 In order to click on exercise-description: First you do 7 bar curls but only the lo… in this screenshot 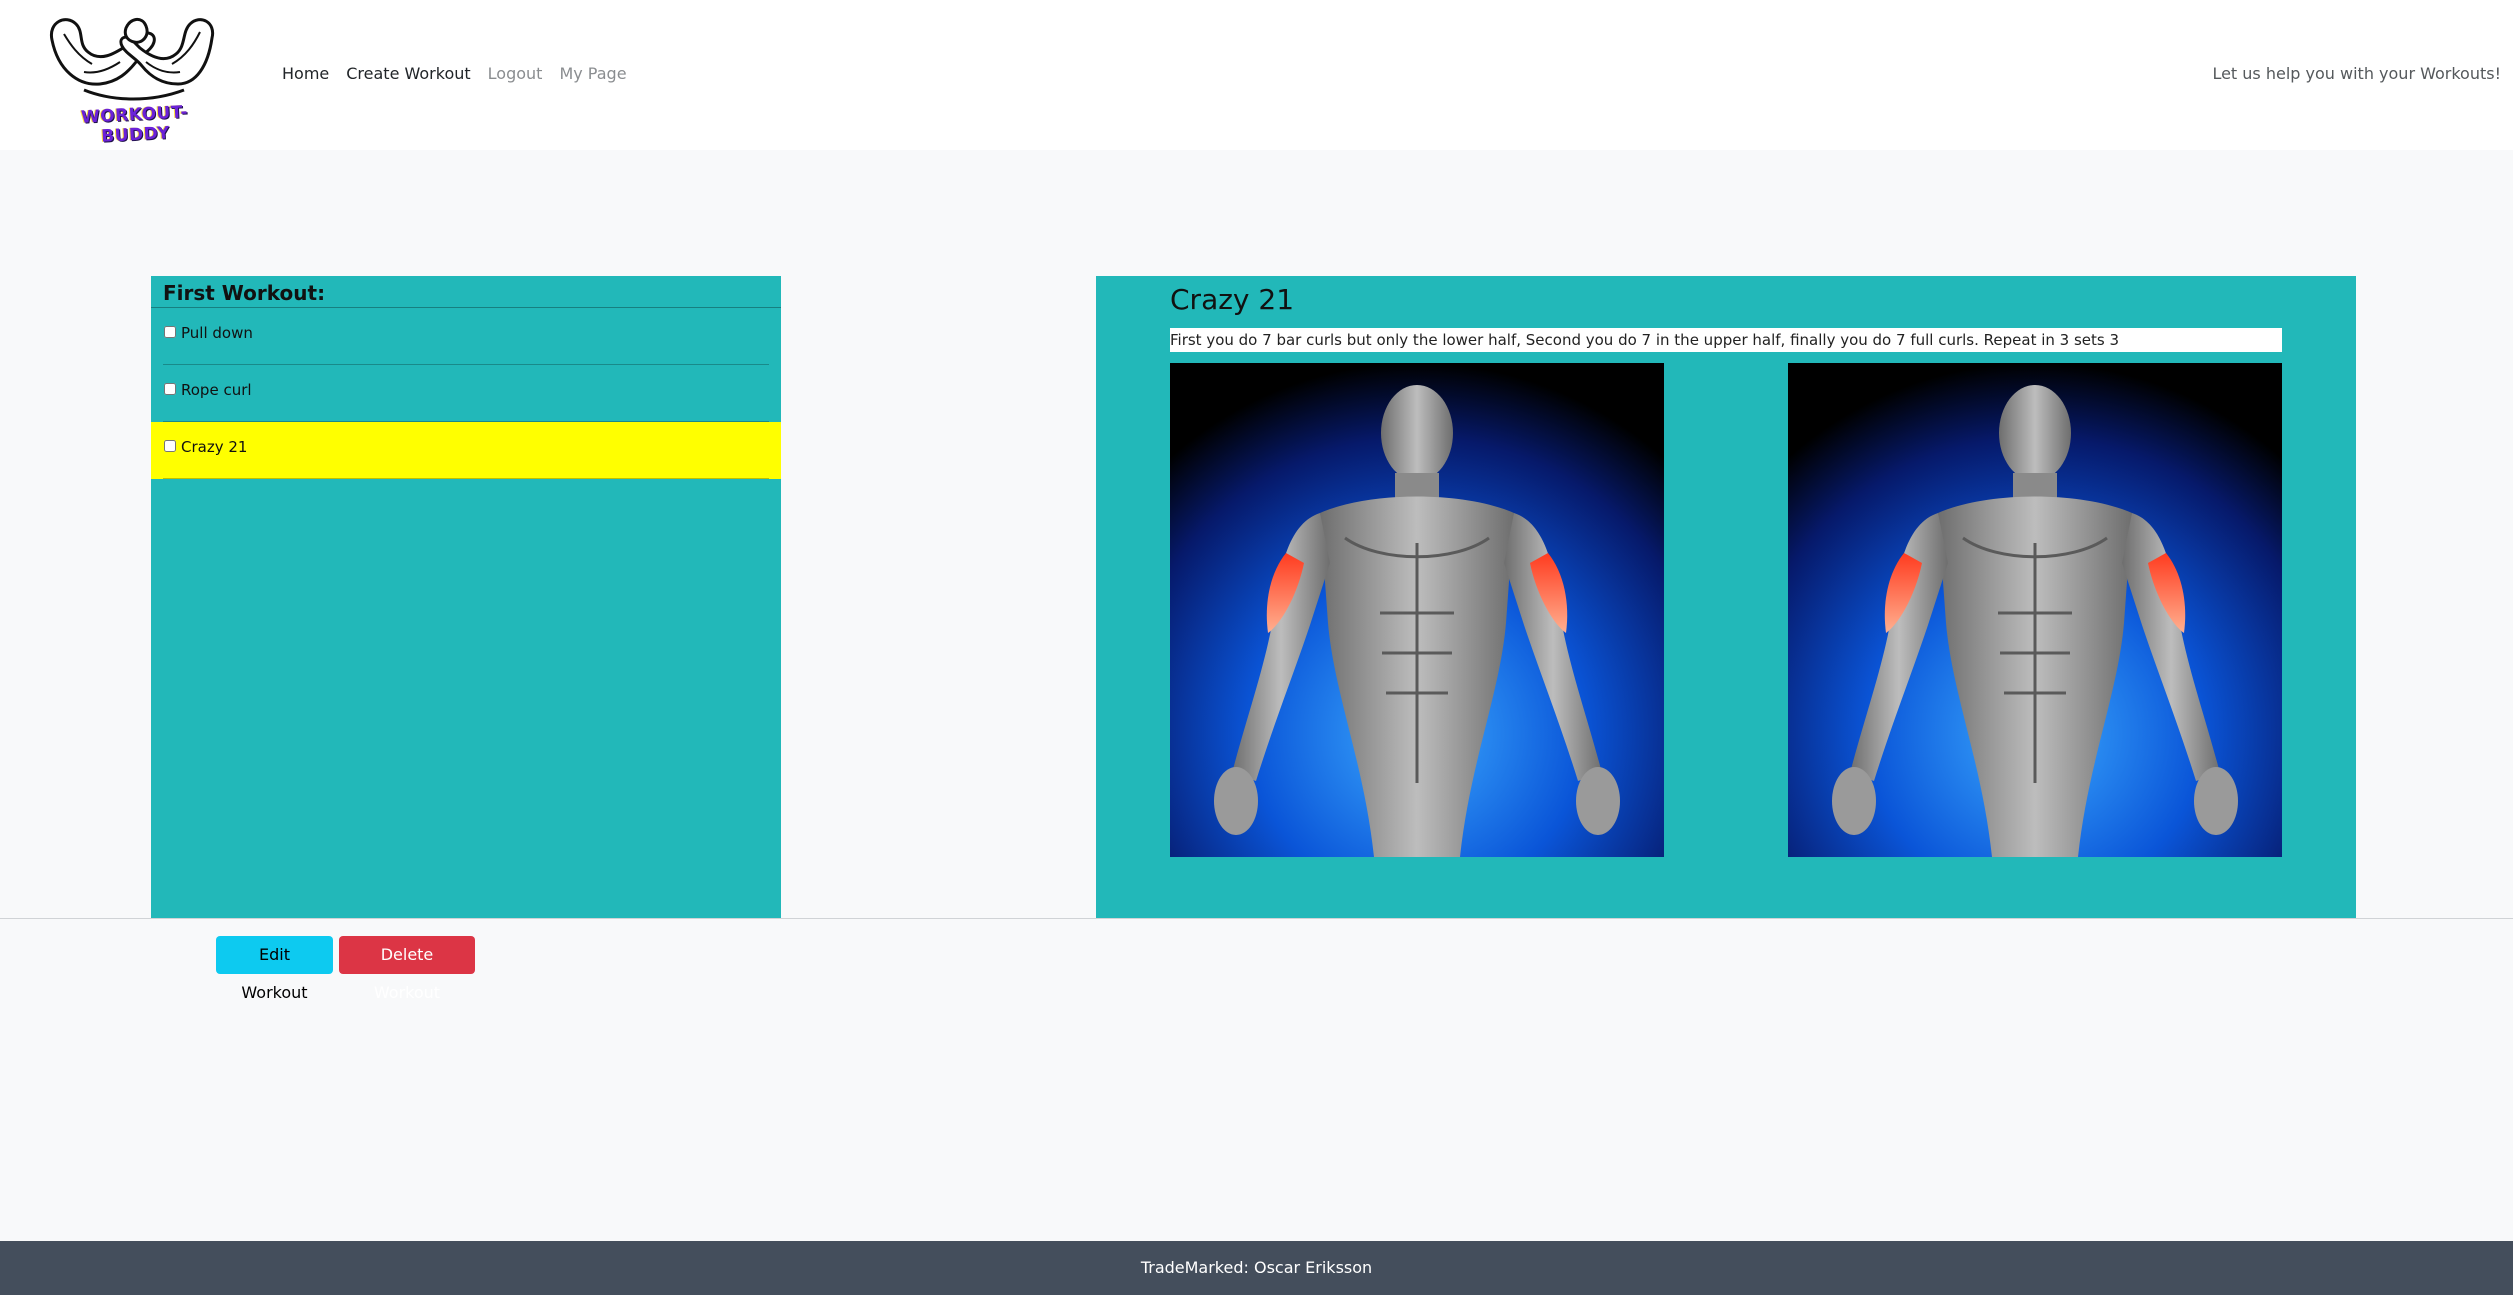, I will do `click(1726, 340)`.